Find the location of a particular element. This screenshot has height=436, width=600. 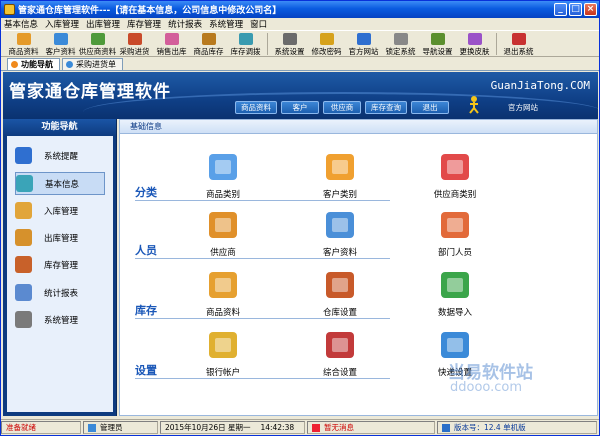

sidebar-item-label: 统计报表 is located at coordinates (61, 293).